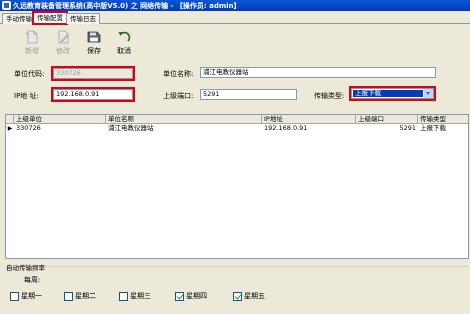 Image resolution: width=470 pixels, height=314 pixels. I want to click on column-header-unit-name: 单位名称, so click(184, 119).